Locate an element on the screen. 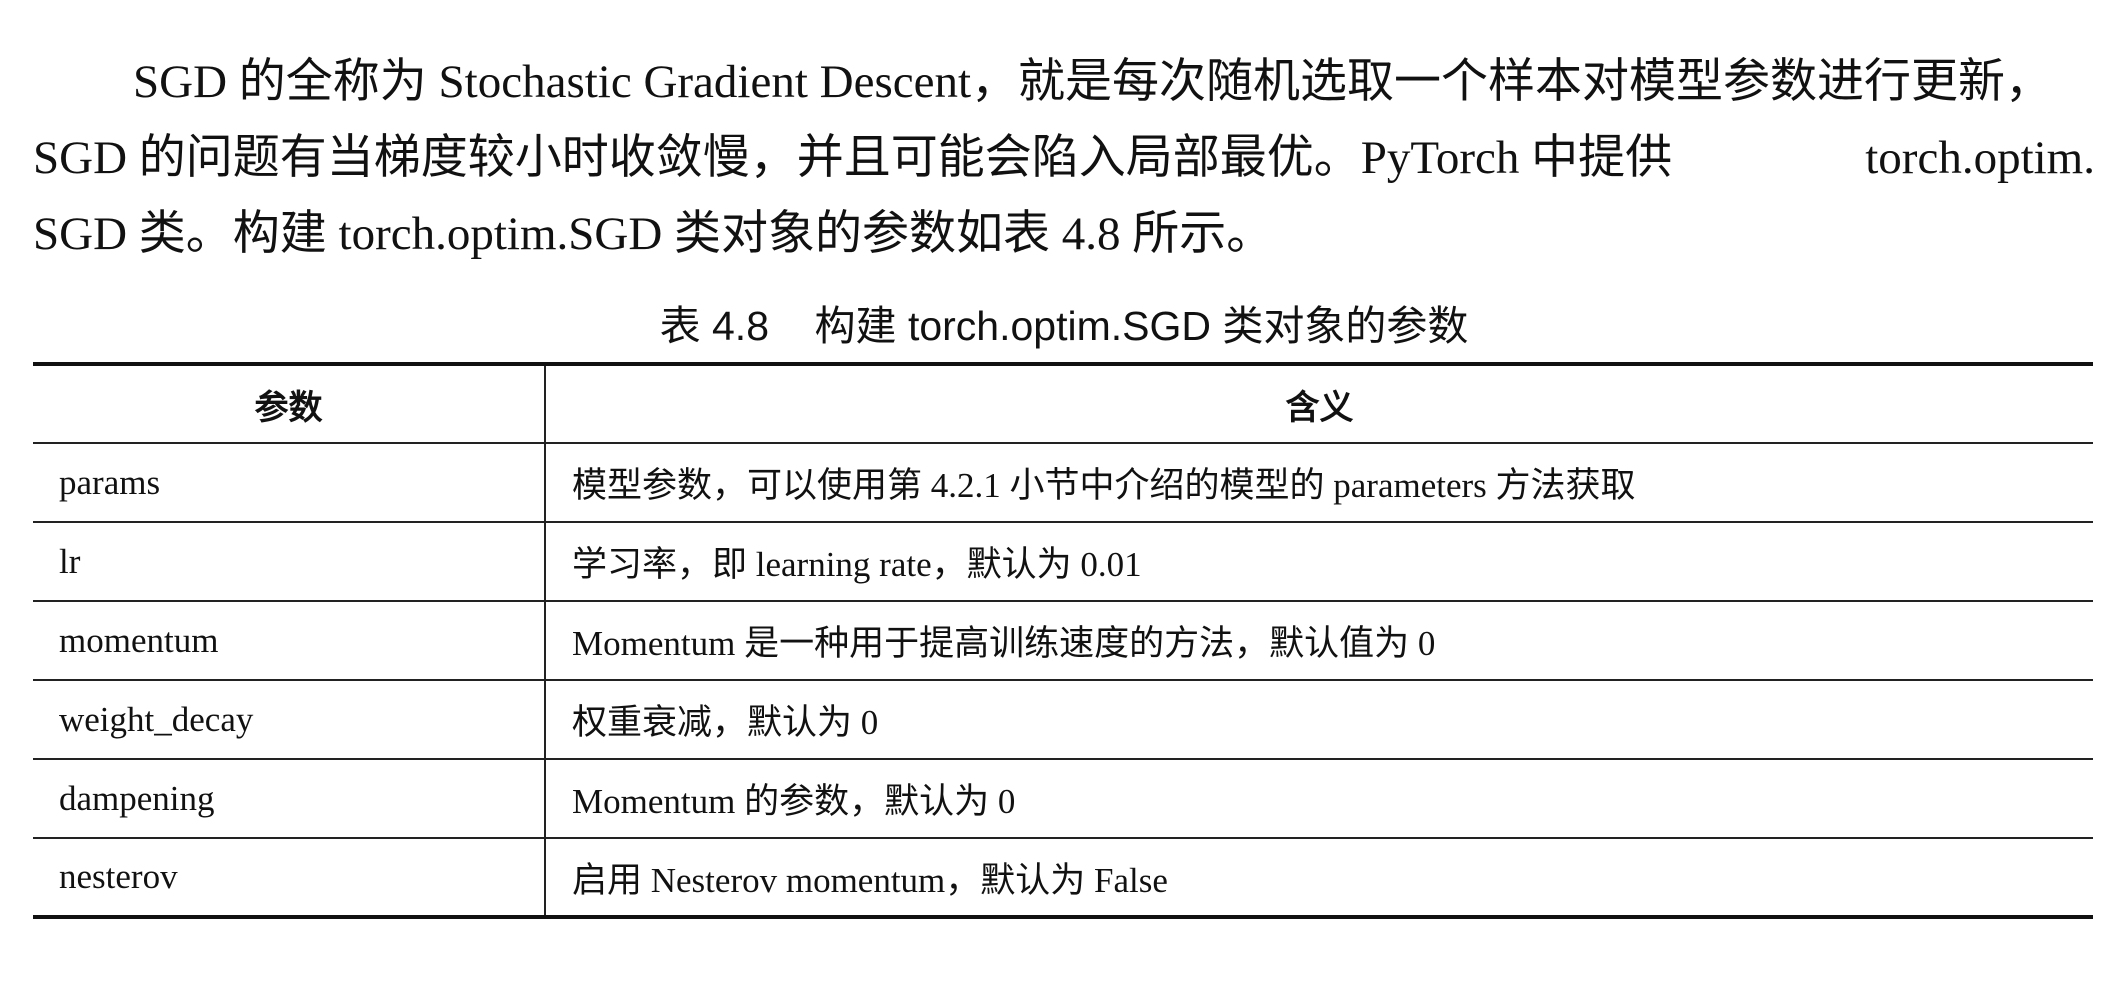 The width and height of the screenshot is (2128, 982). param-name: dampening is located at coordinates (289, 798).